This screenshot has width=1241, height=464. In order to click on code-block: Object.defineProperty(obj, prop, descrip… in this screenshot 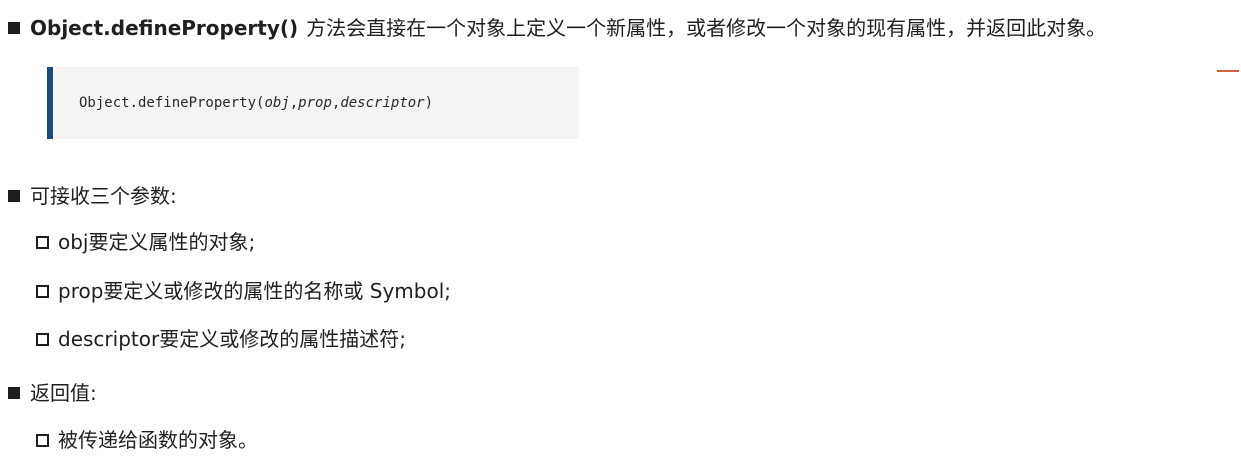, I will do `click(313, 103)`.